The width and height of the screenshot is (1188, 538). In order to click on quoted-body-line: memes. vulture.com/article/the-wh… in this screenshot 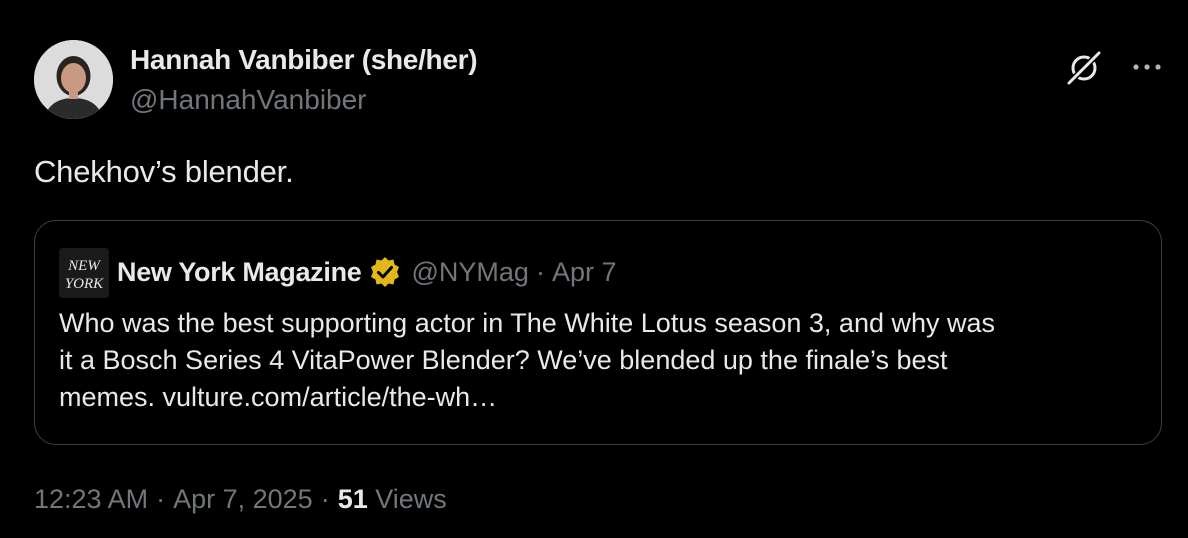, I will do `click(278, 397)`.